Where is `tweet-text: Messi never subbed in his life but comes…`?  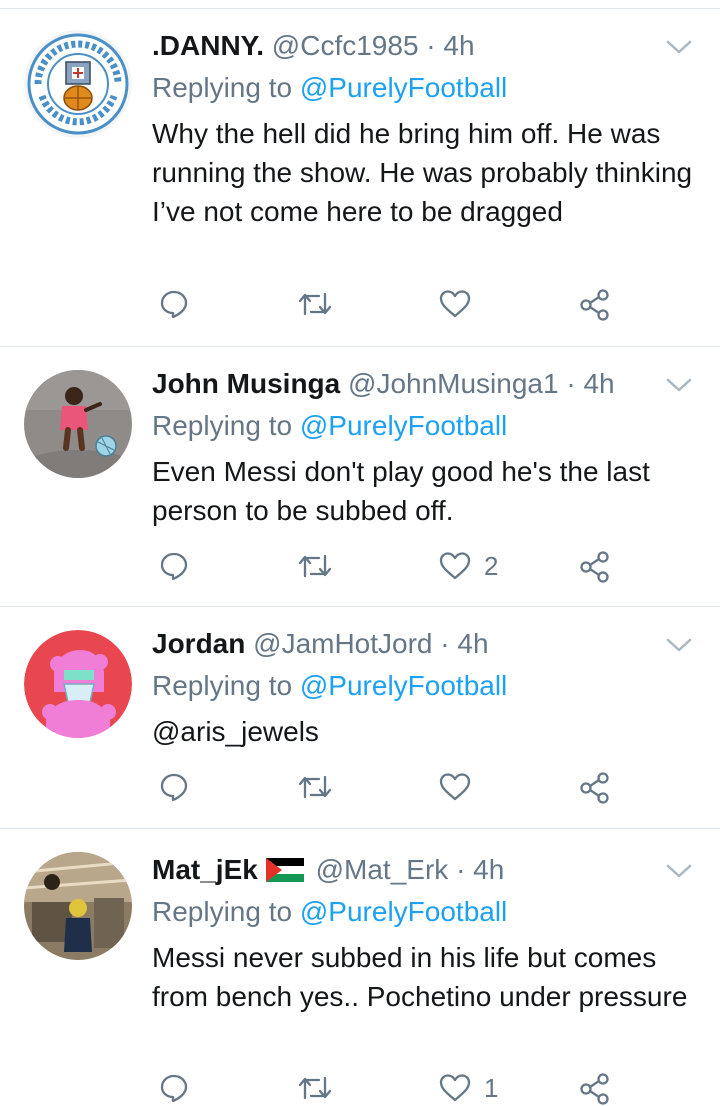 tweet-text: Messi never subbed in his life but comes… is located at coordinates (420, 977).